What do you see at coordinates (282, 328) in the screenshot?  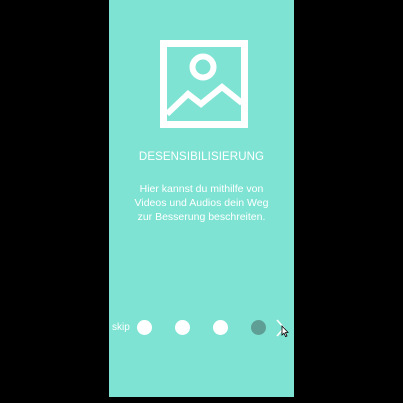 I see `chevron-right-icon` at bounding box center [282, 328].